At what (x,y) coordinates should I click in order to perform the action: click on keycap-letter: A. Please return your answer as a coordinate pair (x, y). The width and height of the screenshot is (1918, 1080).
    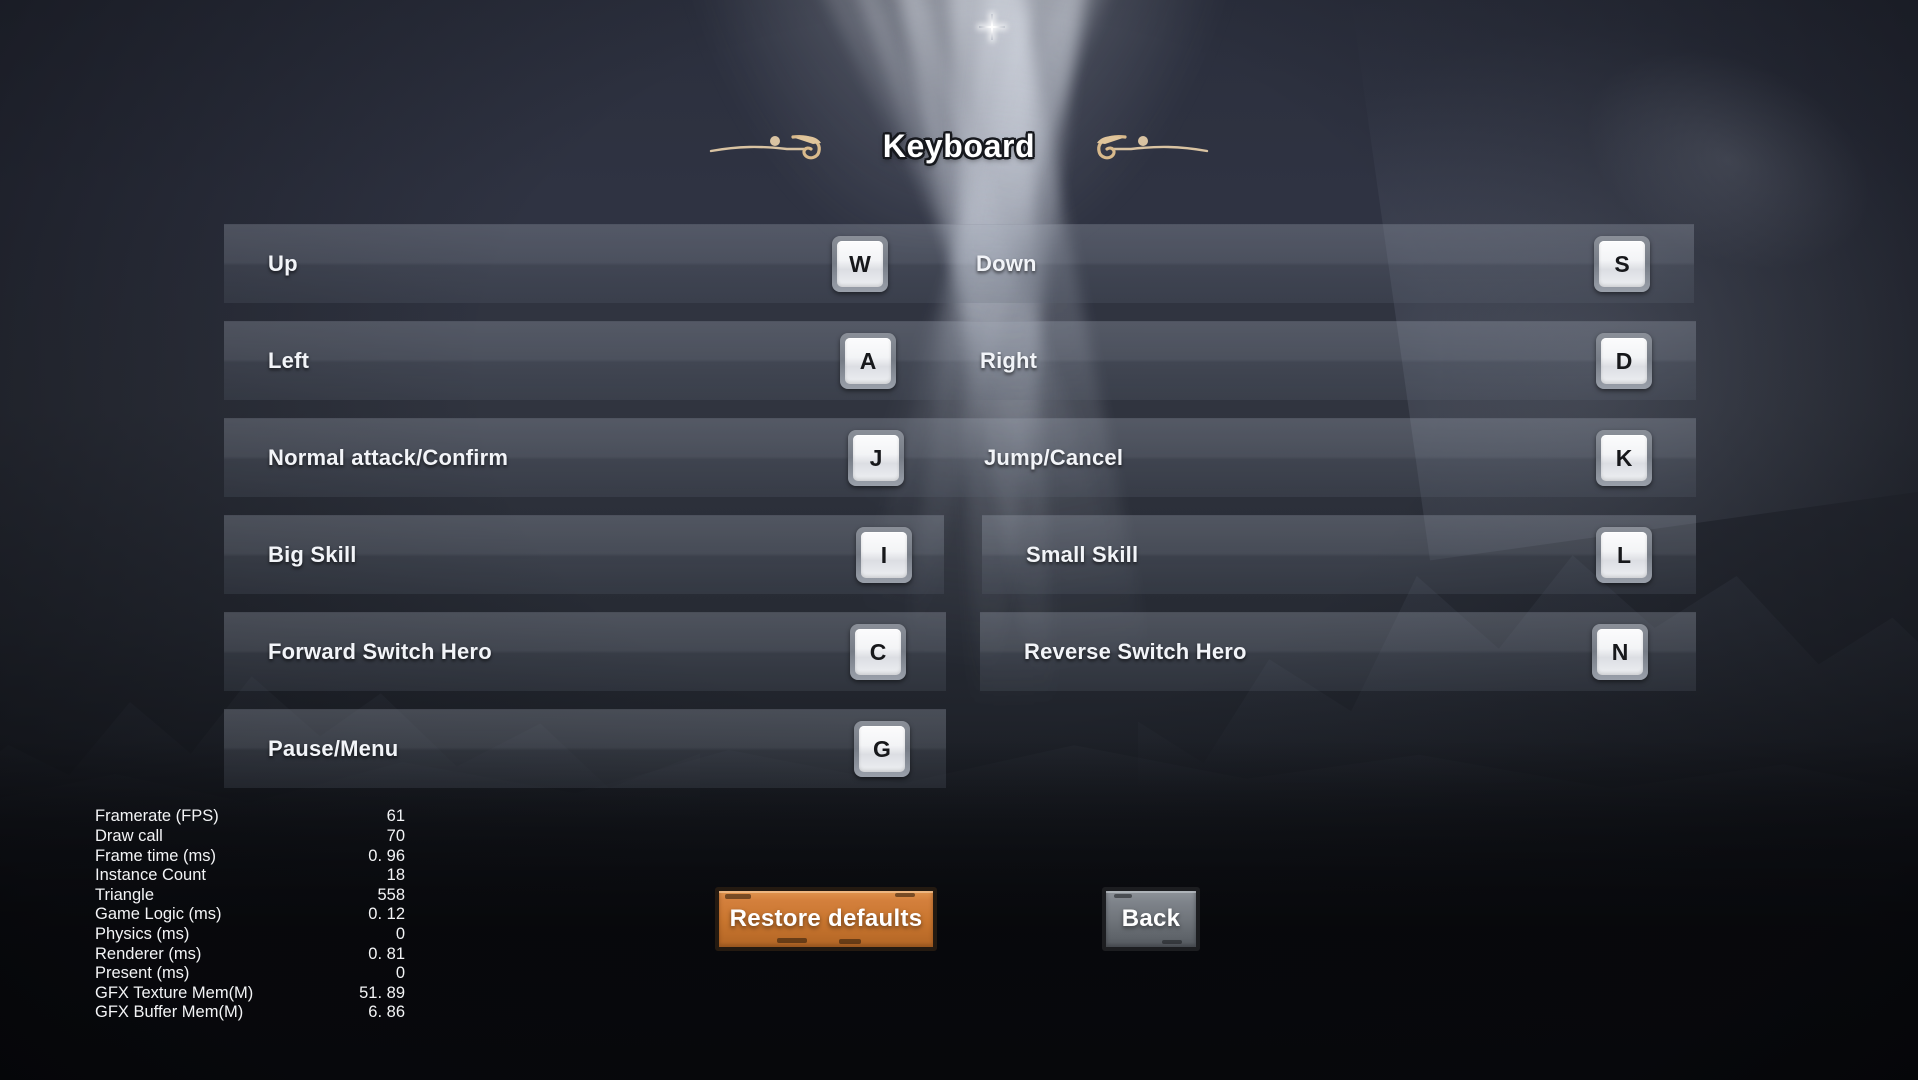
    Looking at the image, I should click on (868, 360).